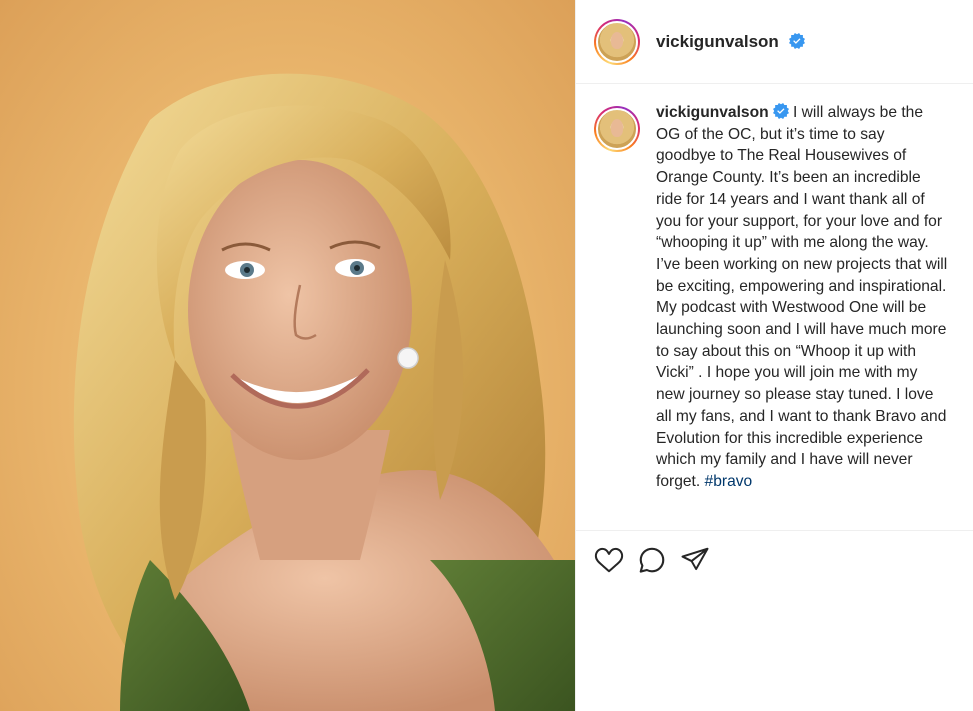 The height and width of the screenshot is (711, 973). What do you see at coordinates (712, 112) in the screenshot?
I see `caption-username-link: vickigunvalson` at bounding box center [712, 112].